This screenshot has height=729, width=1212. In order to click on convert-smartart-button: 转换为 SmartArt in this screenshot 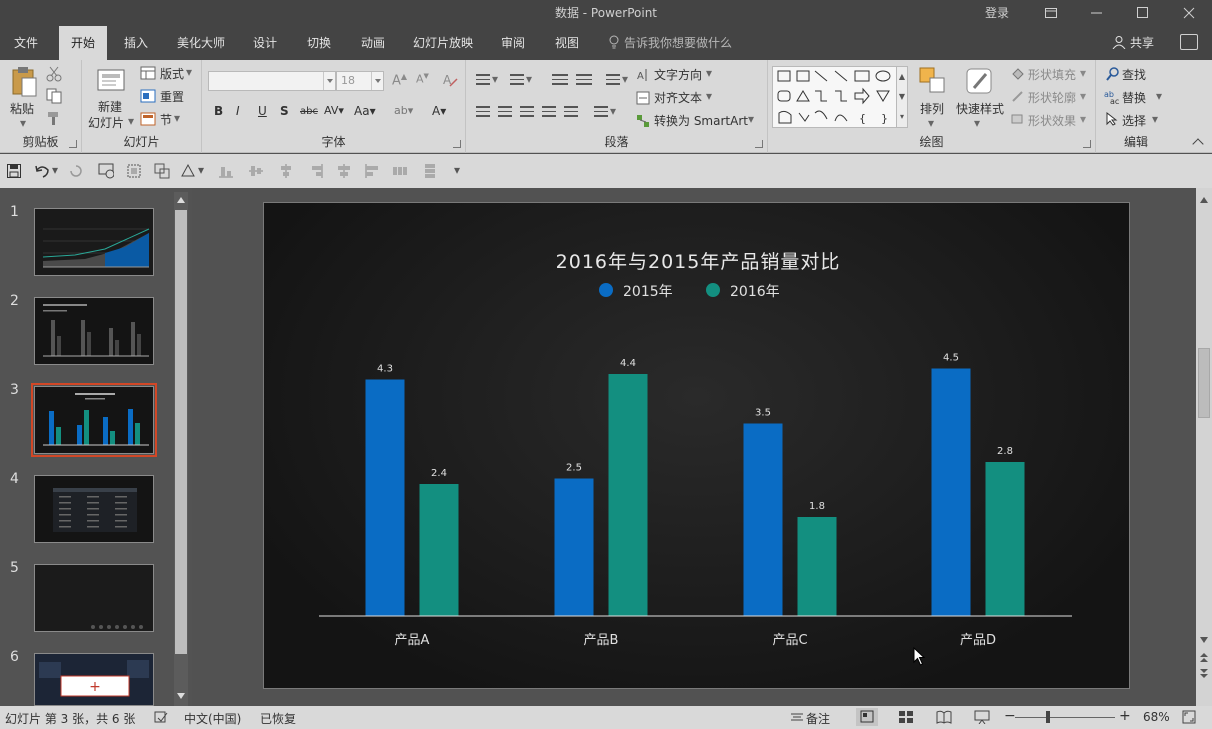, I will do `click(701, 120)`.